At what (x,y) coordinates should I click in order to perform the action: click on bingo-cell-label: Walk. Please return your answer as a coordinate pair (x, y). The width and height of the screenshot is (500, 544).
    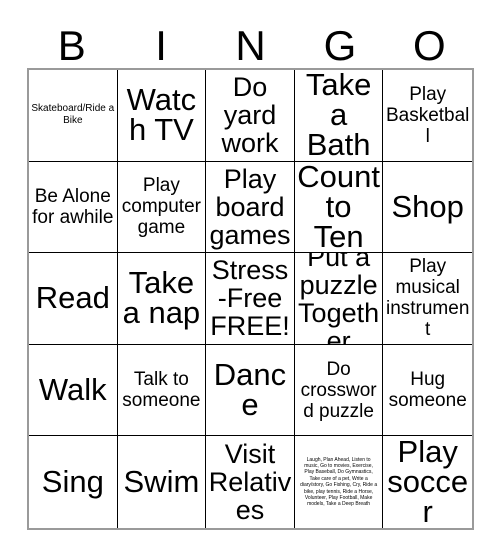
    Looking at the image, I should click on (72, 390).